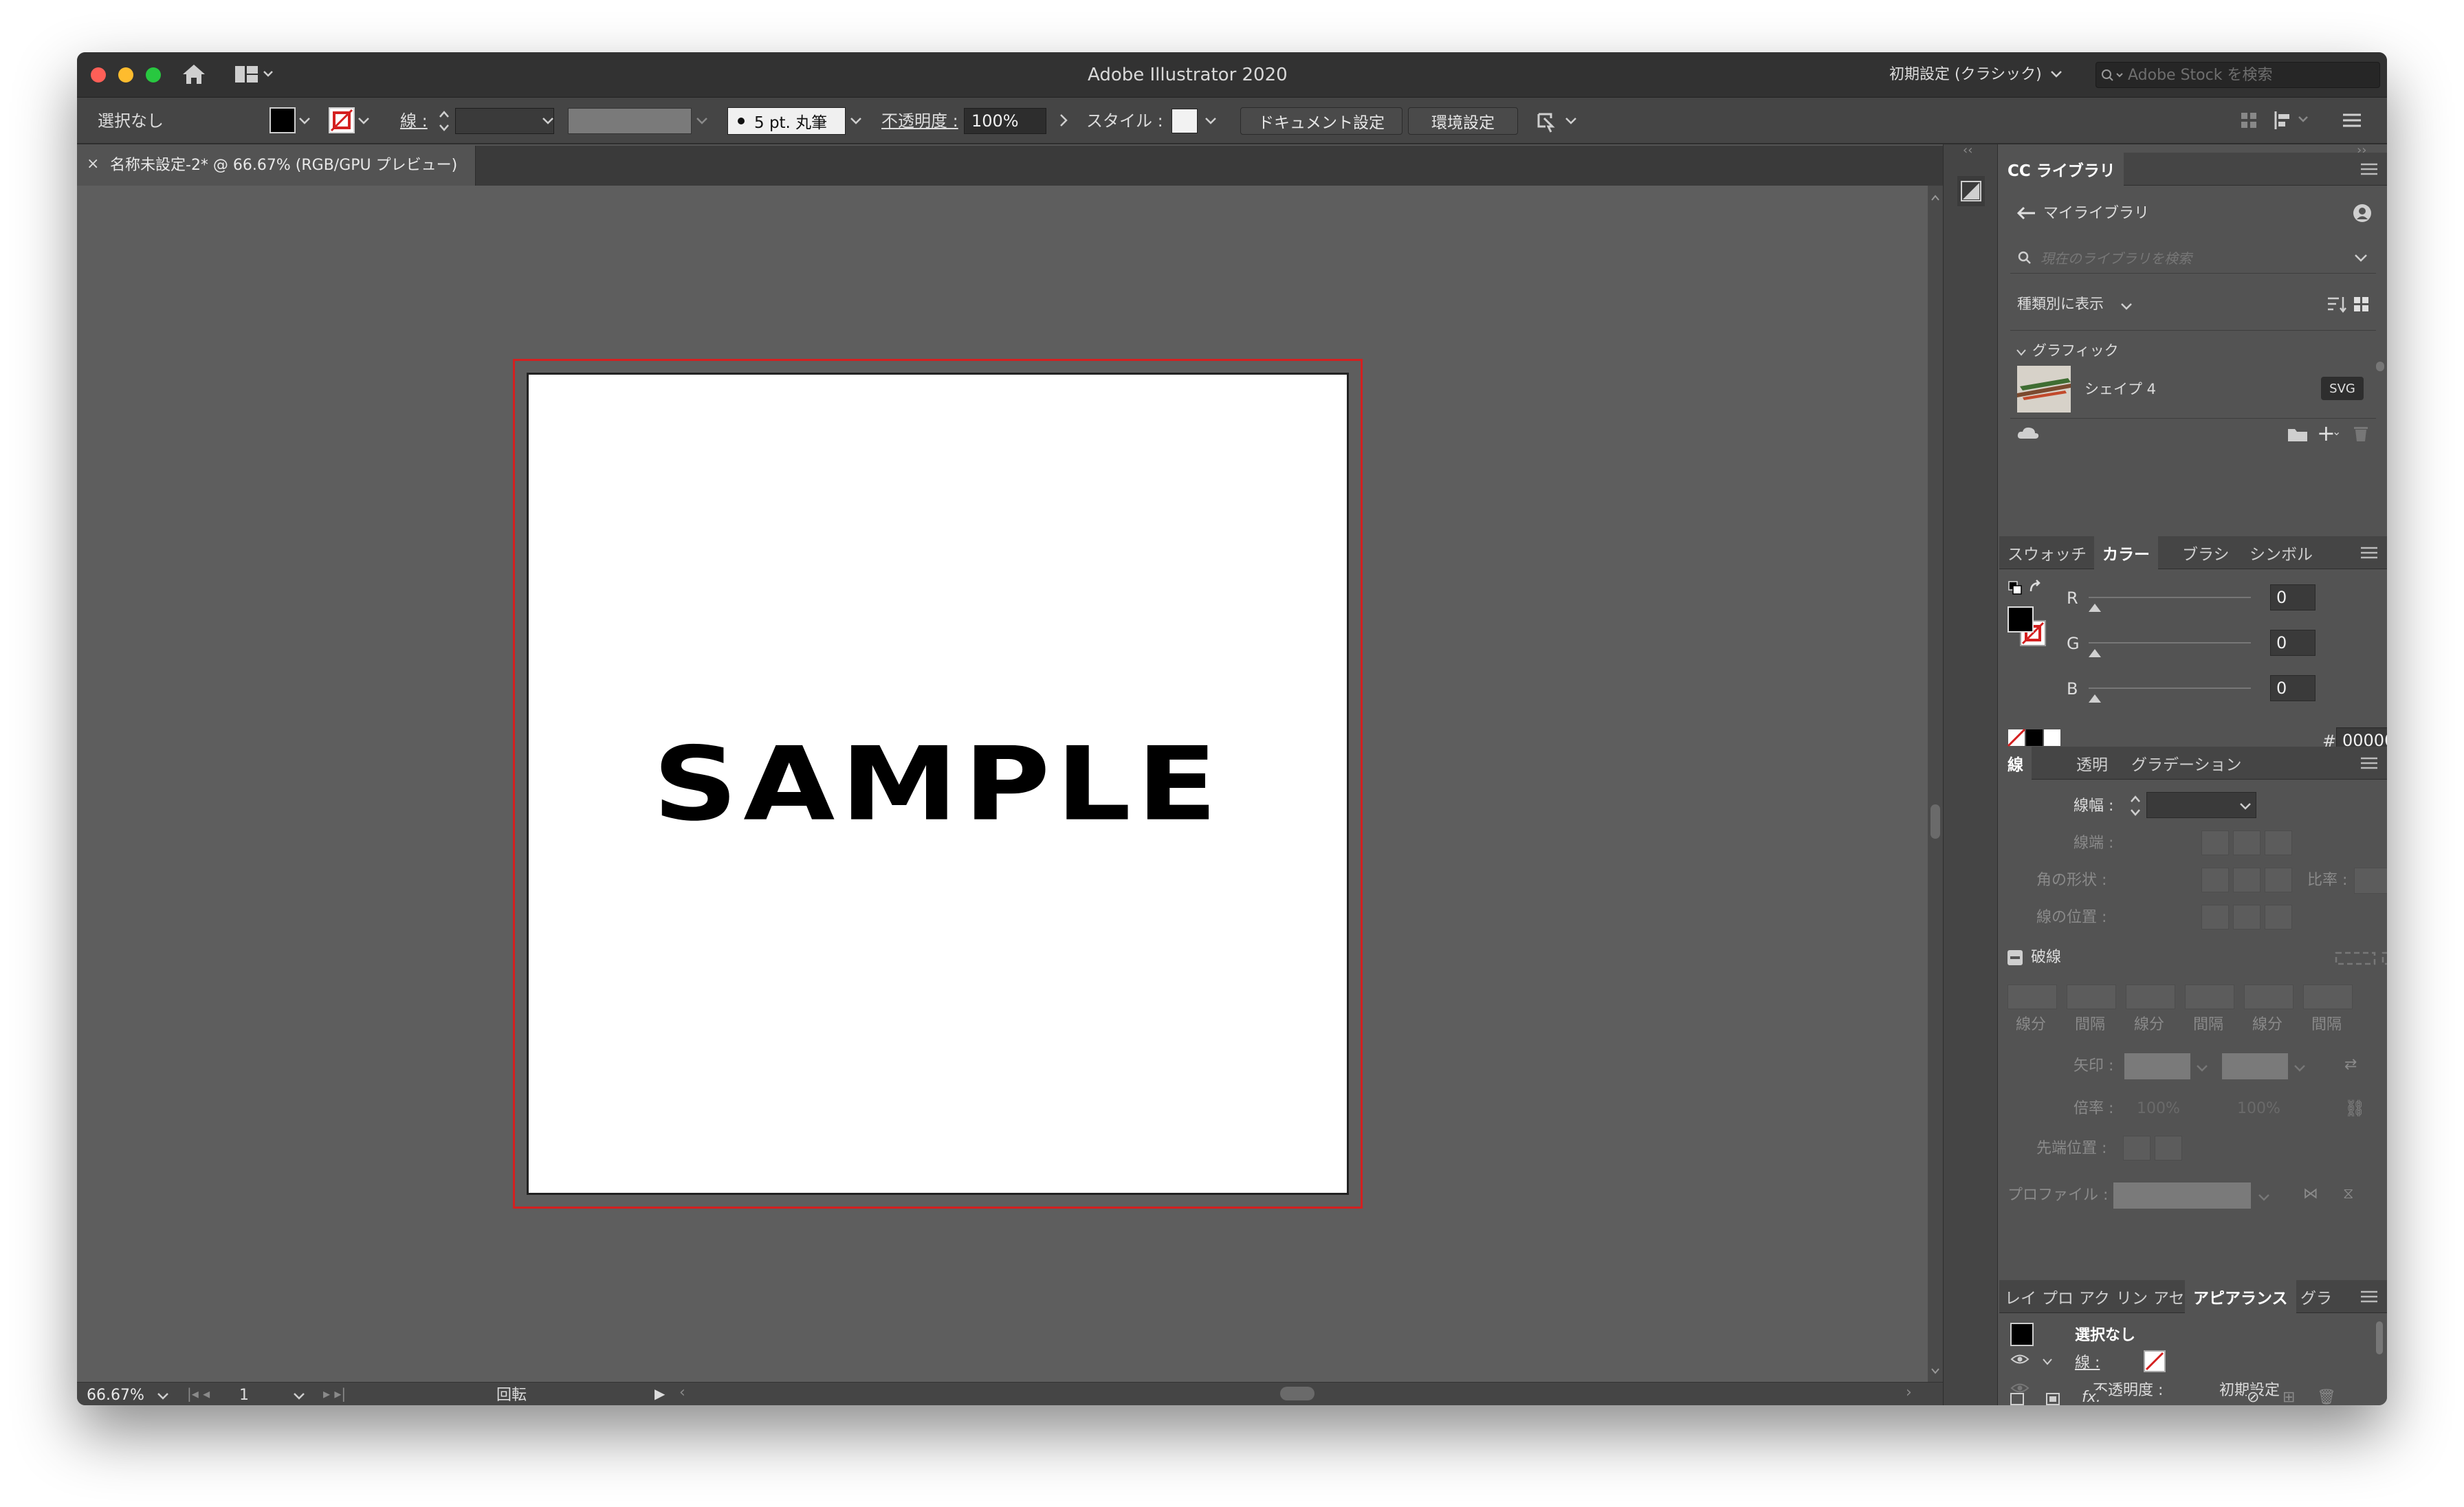  I want to click on flip-across-icon: ⧖, so click(2348, 1194).